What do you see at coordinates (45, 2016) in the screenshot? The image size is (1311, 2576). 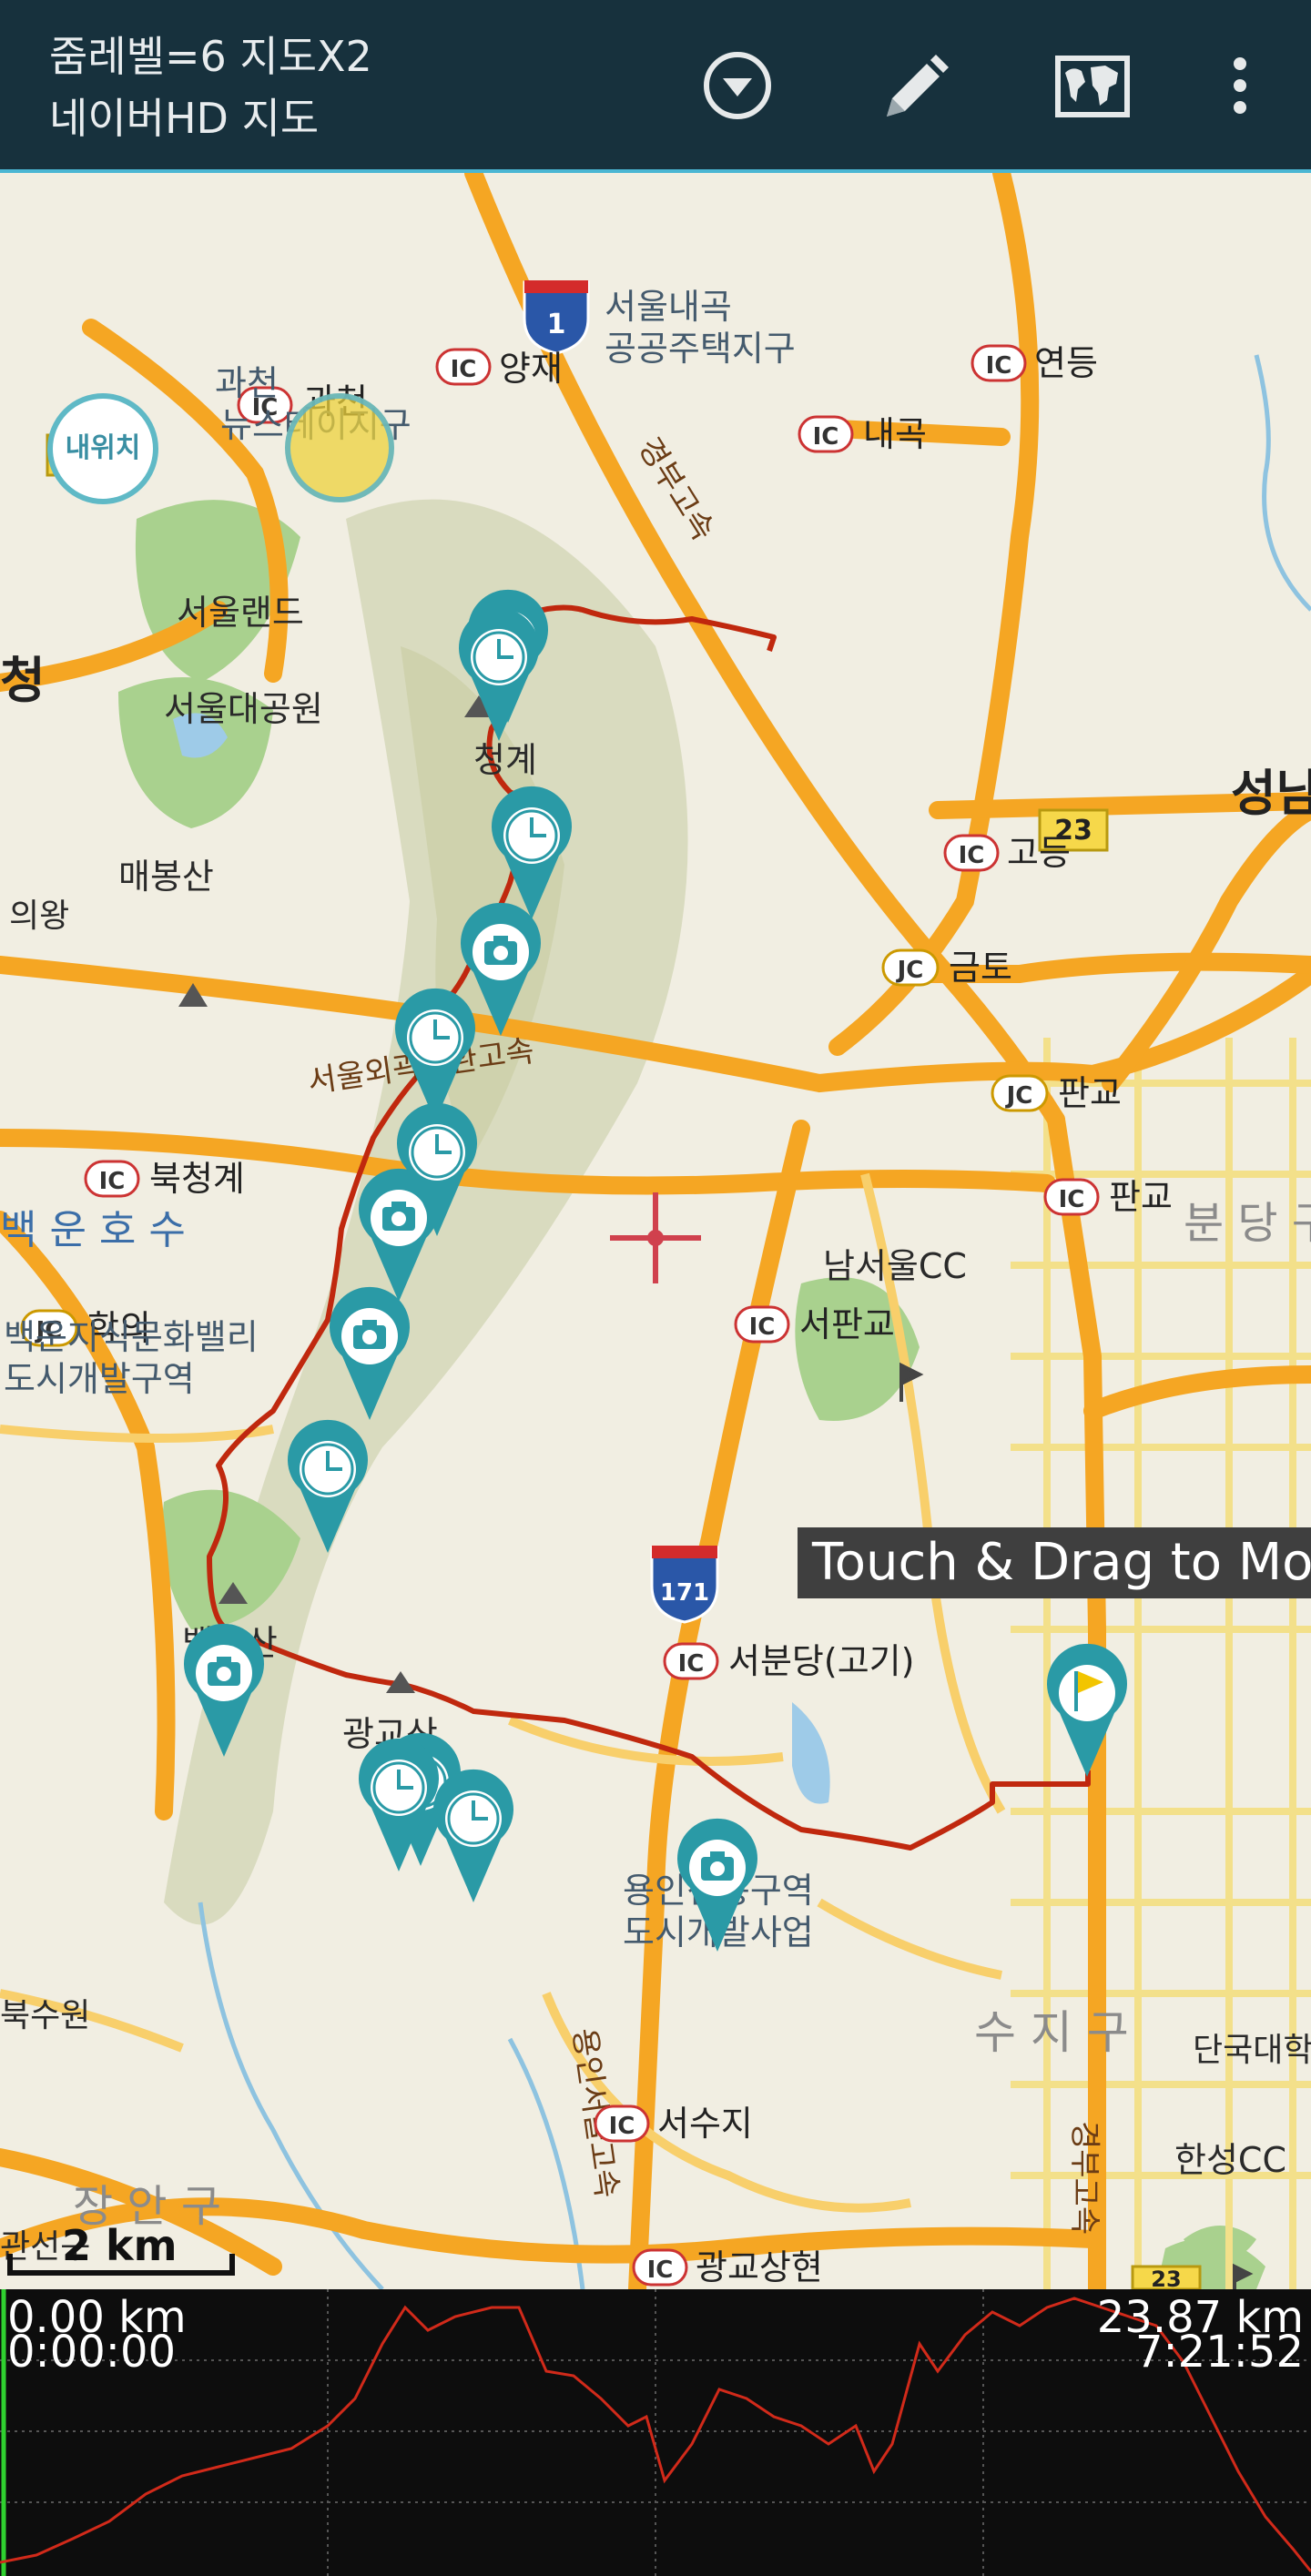 I see `place-label: 북수원` at bounding box center [45, 2016].